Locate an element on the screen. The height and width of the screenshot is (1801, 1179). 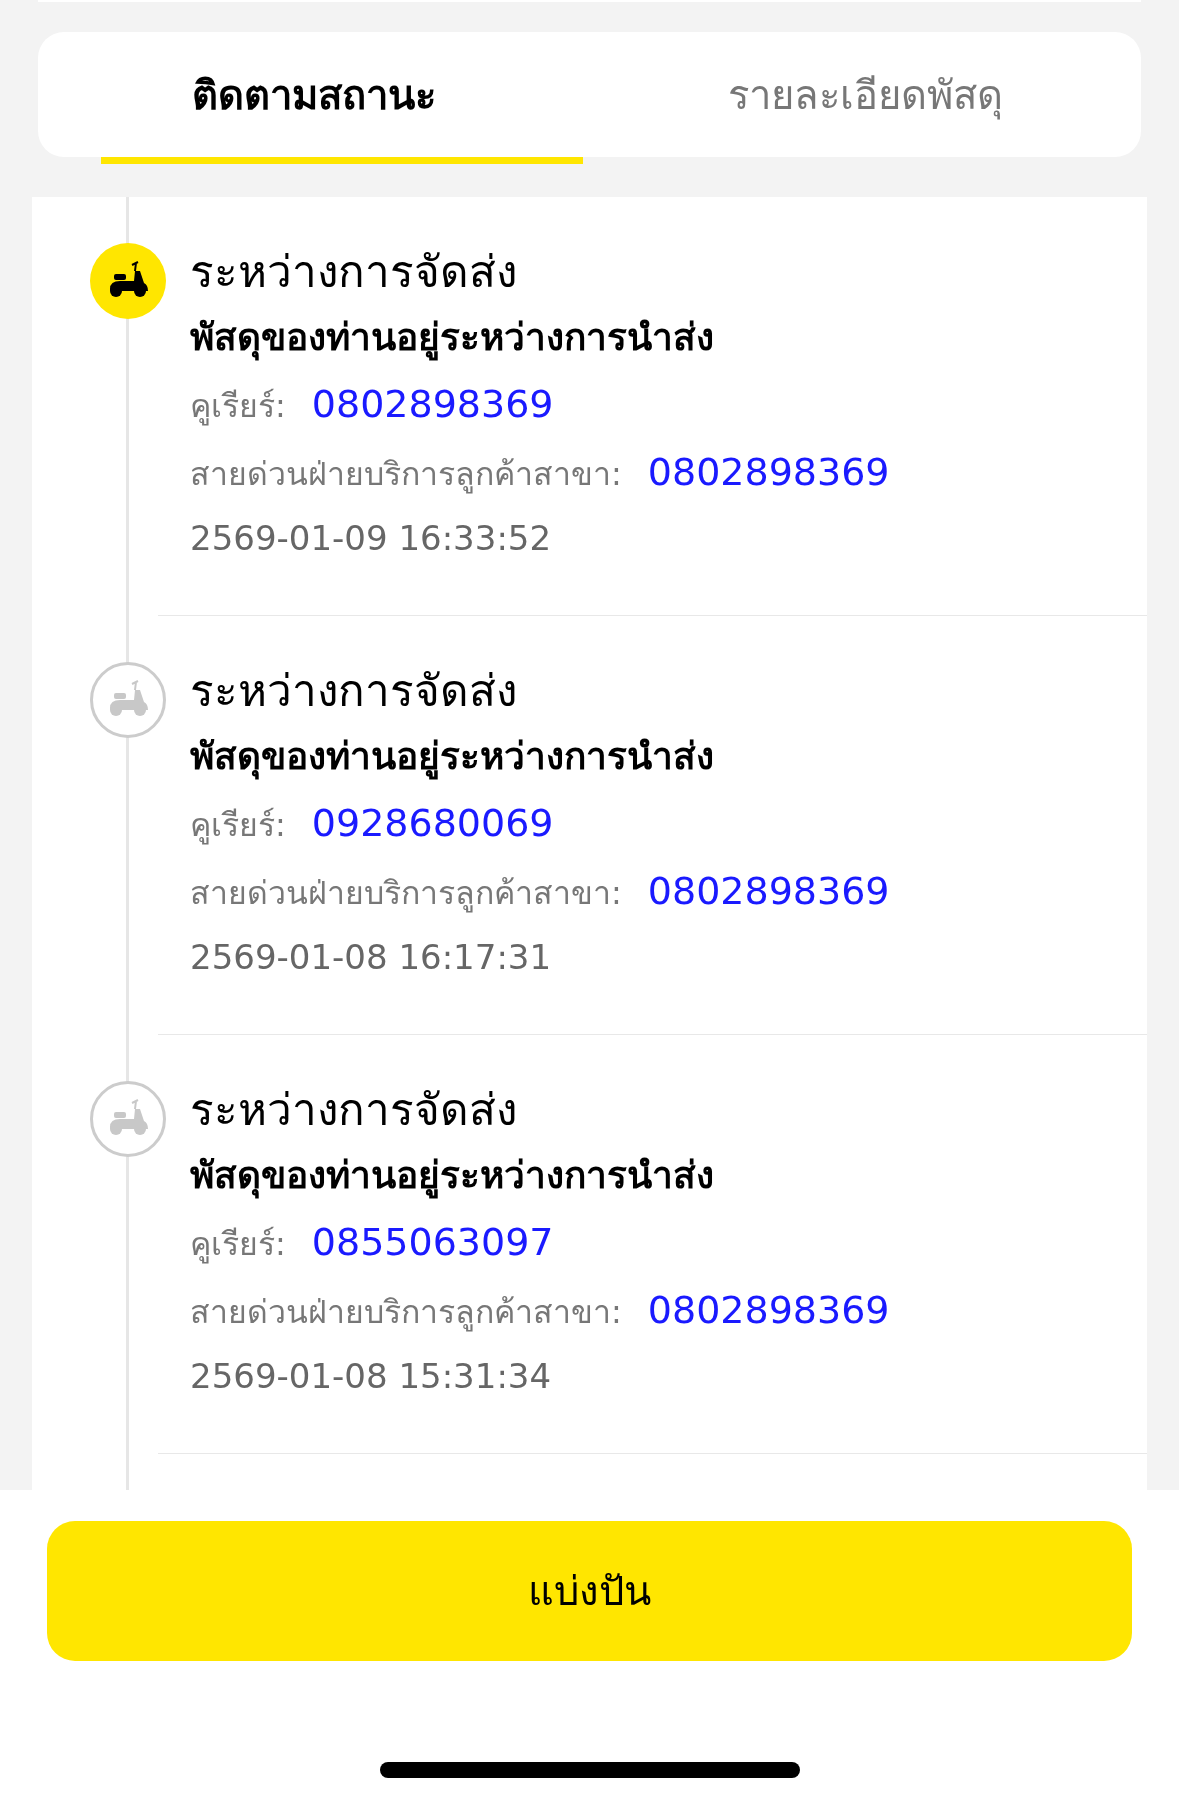
courier-phone-link: 0802898369 is located at coordinates (432, 404).